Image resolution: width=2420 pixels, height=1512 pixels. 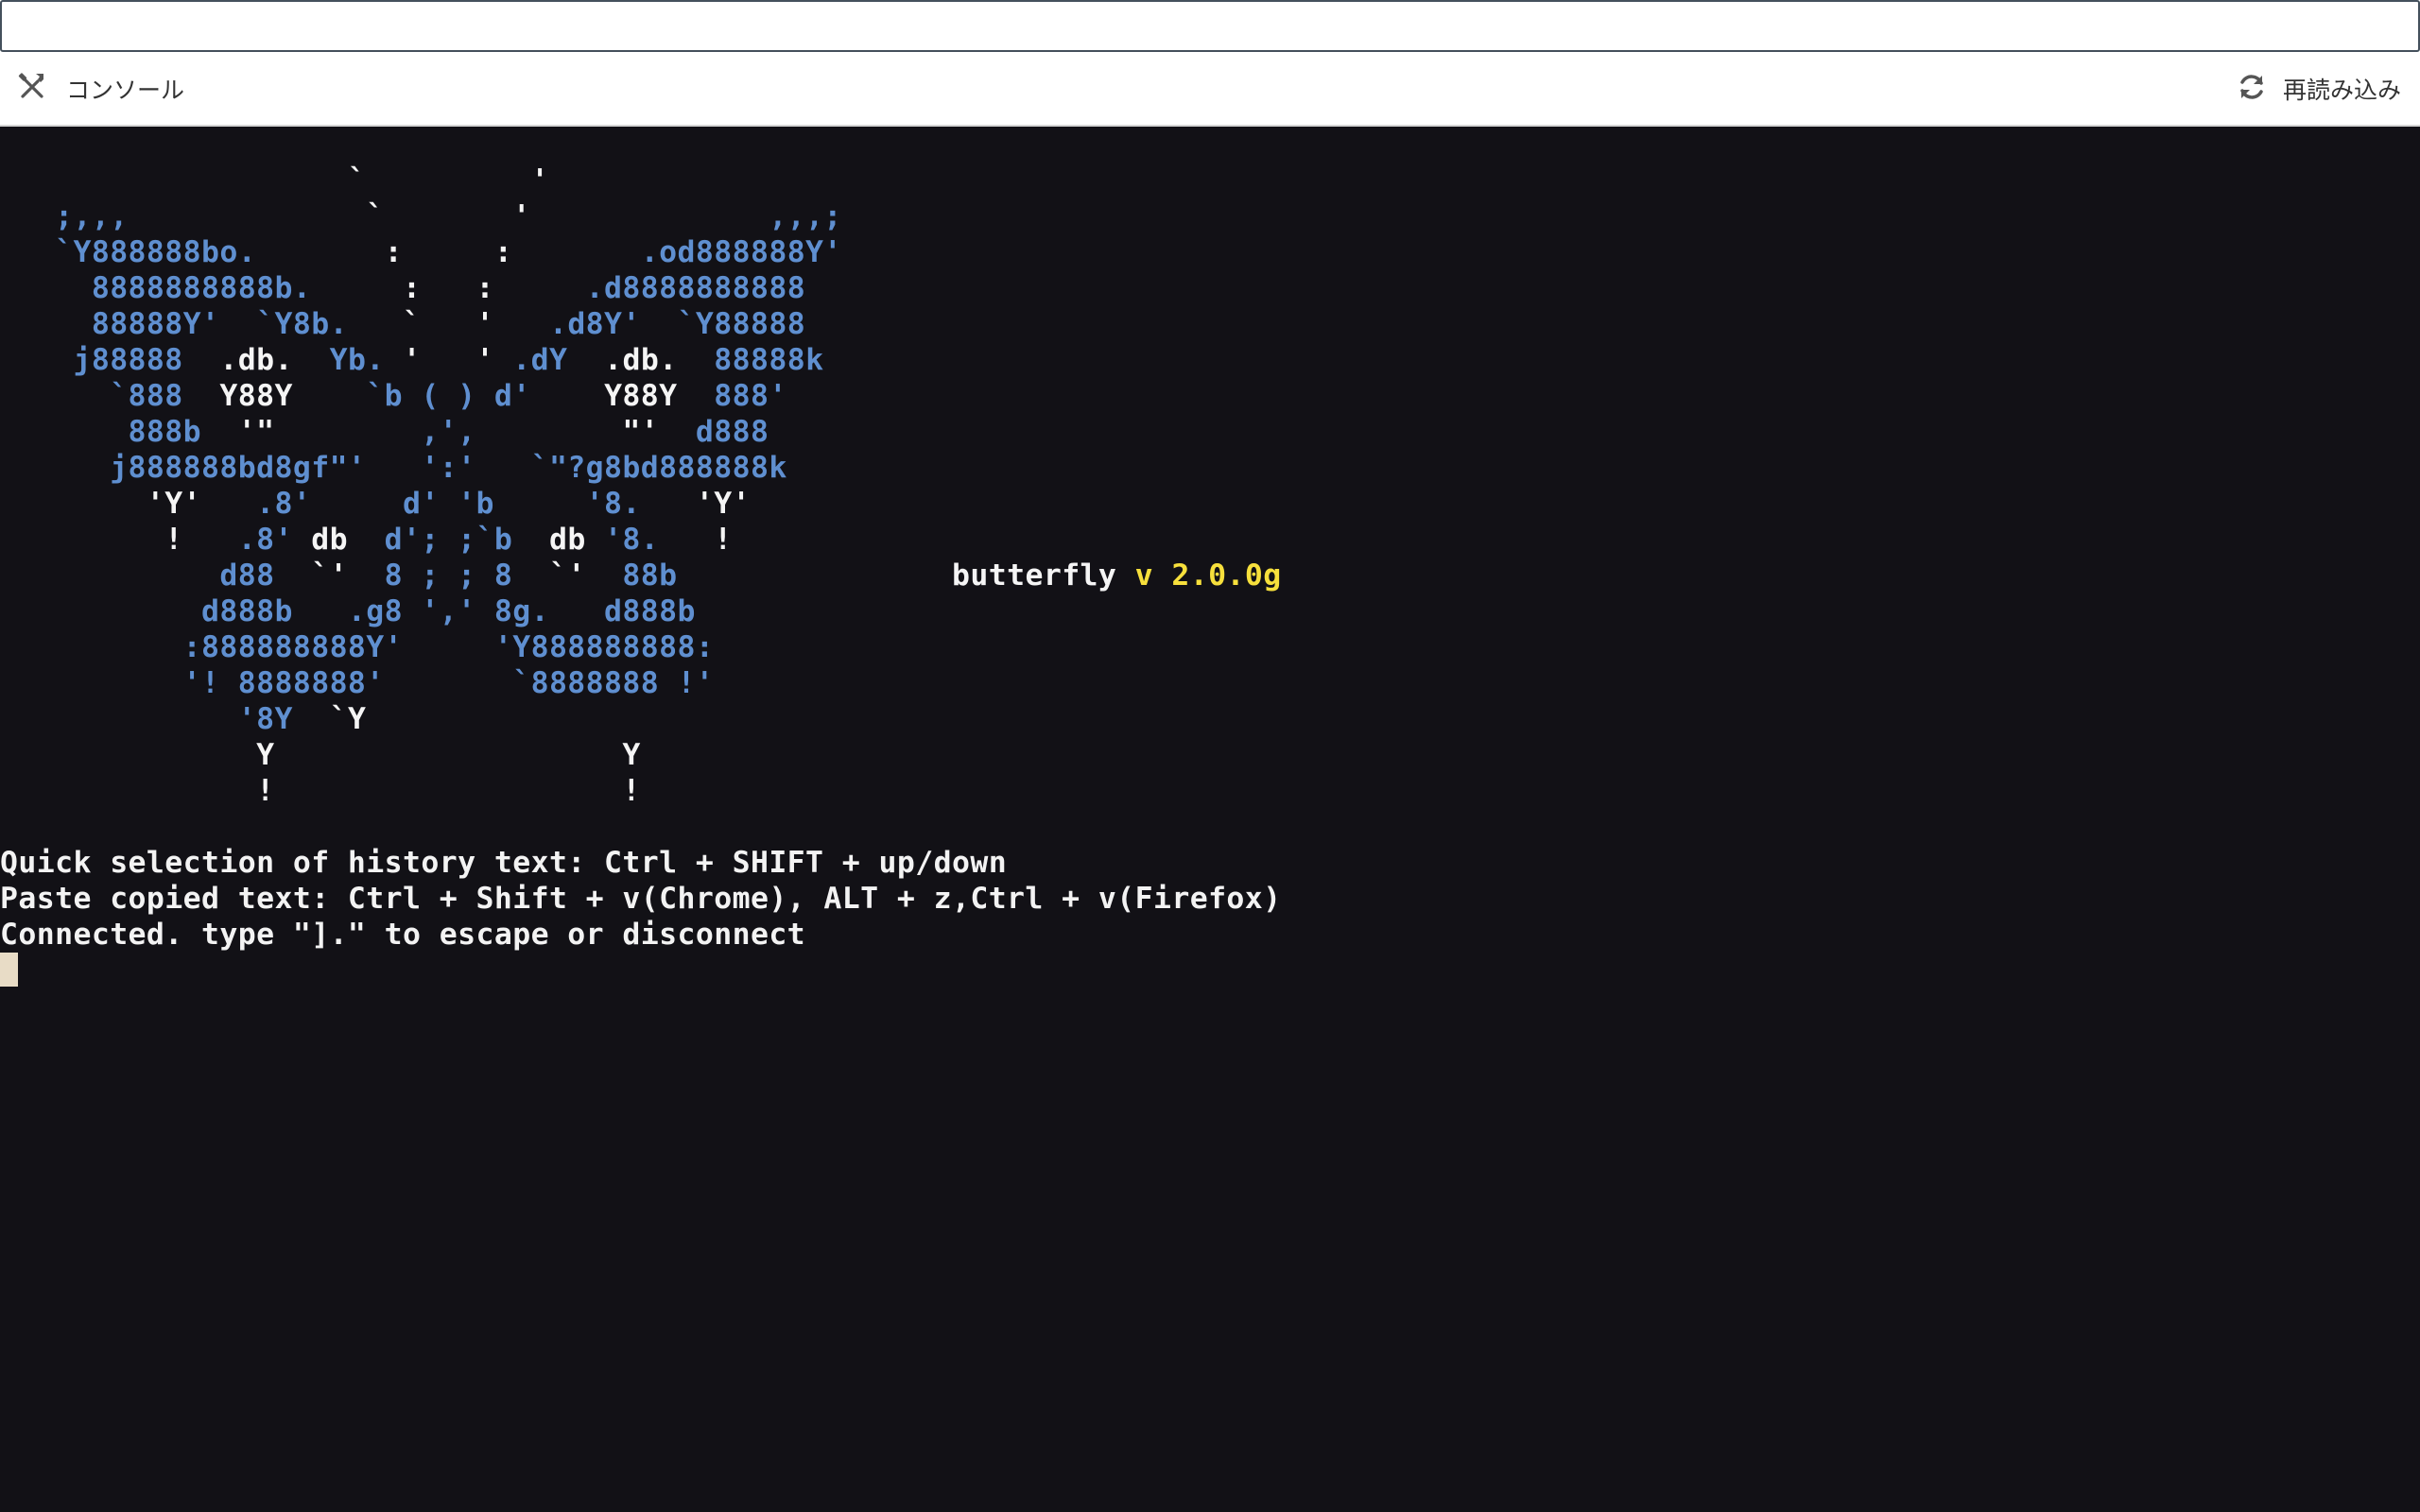 I want to click on app-name: butterfly, so click(x=1034, y=575).